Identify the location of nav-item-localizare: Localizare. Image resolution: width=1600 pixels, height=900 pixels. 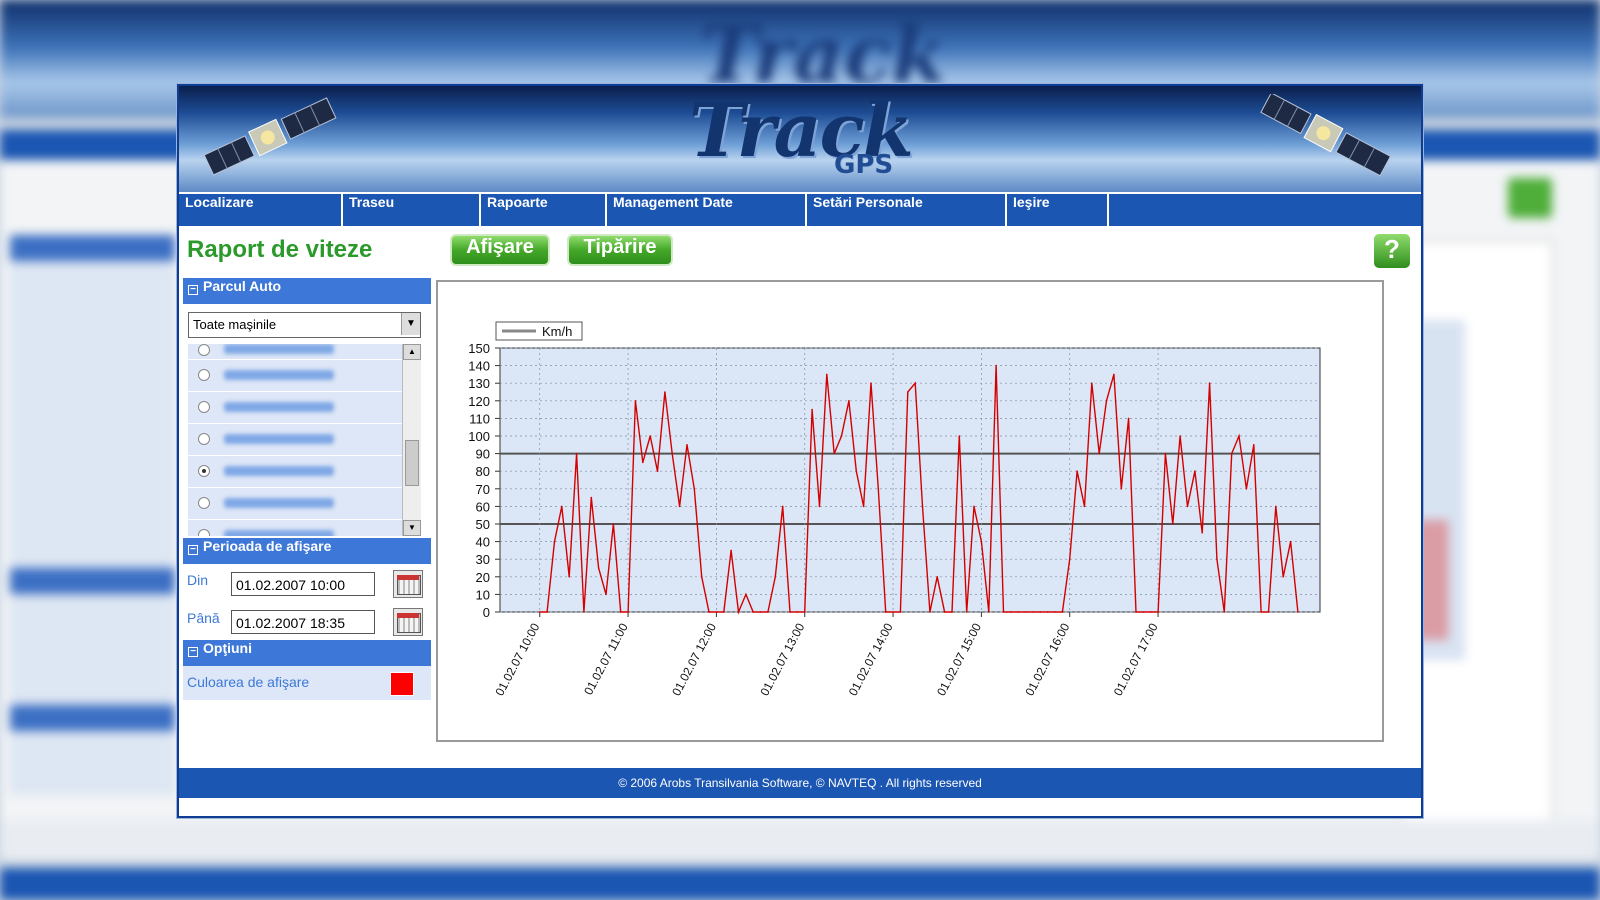
(261, 210).